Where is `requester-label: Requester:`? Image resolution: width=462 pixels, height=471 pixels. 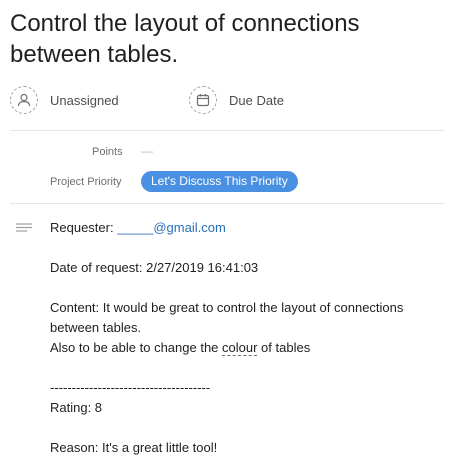 requester-label: Requester: is located at coordinates (84, 227).